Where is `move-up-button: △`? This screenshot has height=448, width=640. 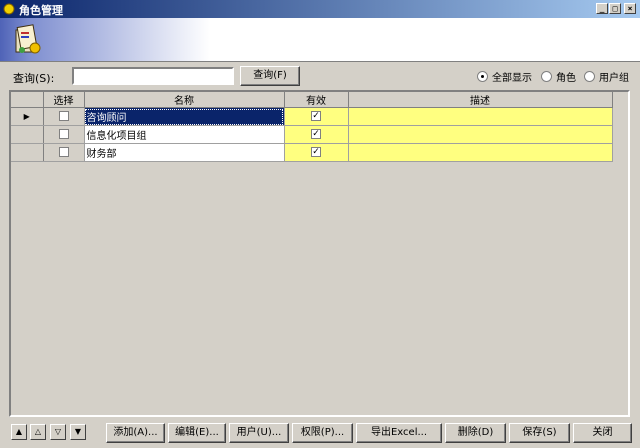
move-up-button: △ is located at coordinates (38, 432).